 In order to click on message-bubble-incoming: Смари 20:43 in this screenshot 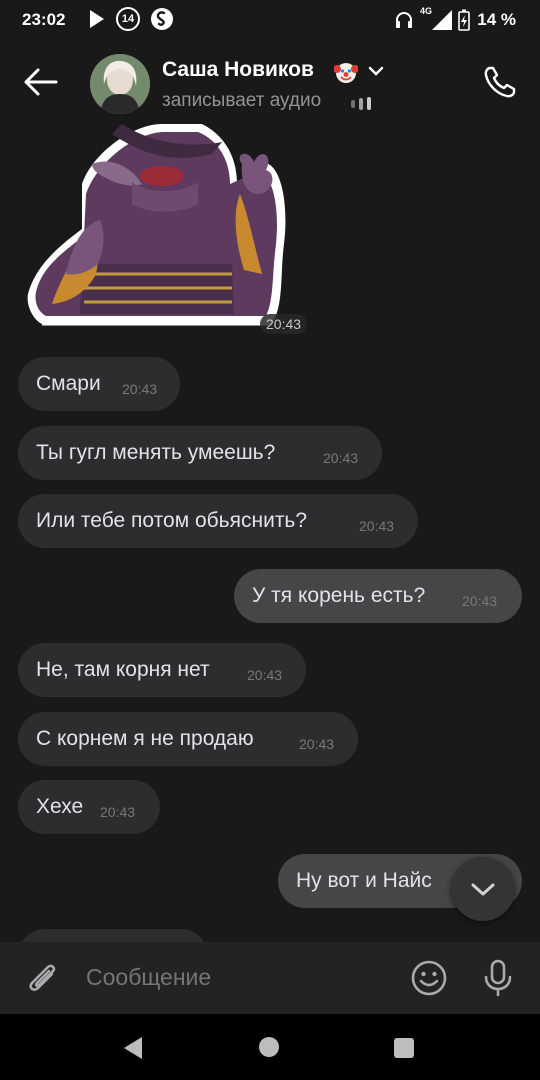, I will do `click(99, 384)`.